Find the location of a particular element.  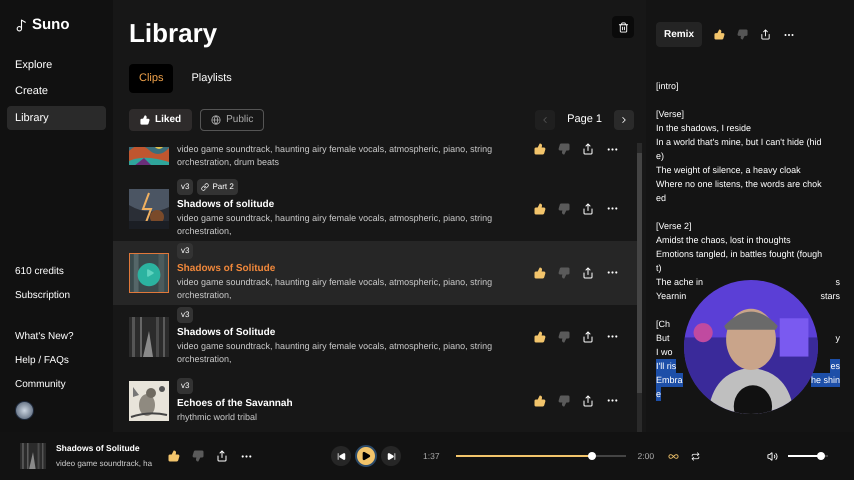

clip-description: video game soundtrack, haunting airy female vocals, atmospheric, piano, string orchestration, drum beats is located at coordinates (335, 155).